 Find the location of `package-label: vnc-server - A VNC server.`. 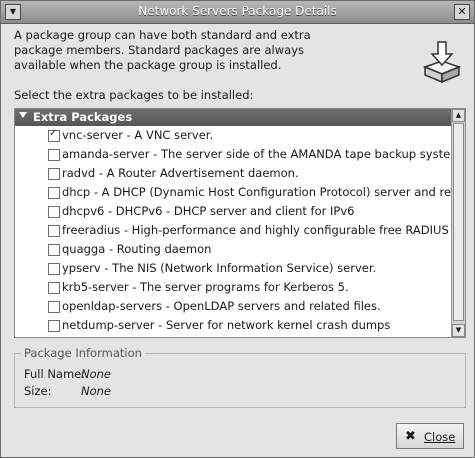

package-label: vnc-server - A VNC server. is located at coordinates (138, 135).